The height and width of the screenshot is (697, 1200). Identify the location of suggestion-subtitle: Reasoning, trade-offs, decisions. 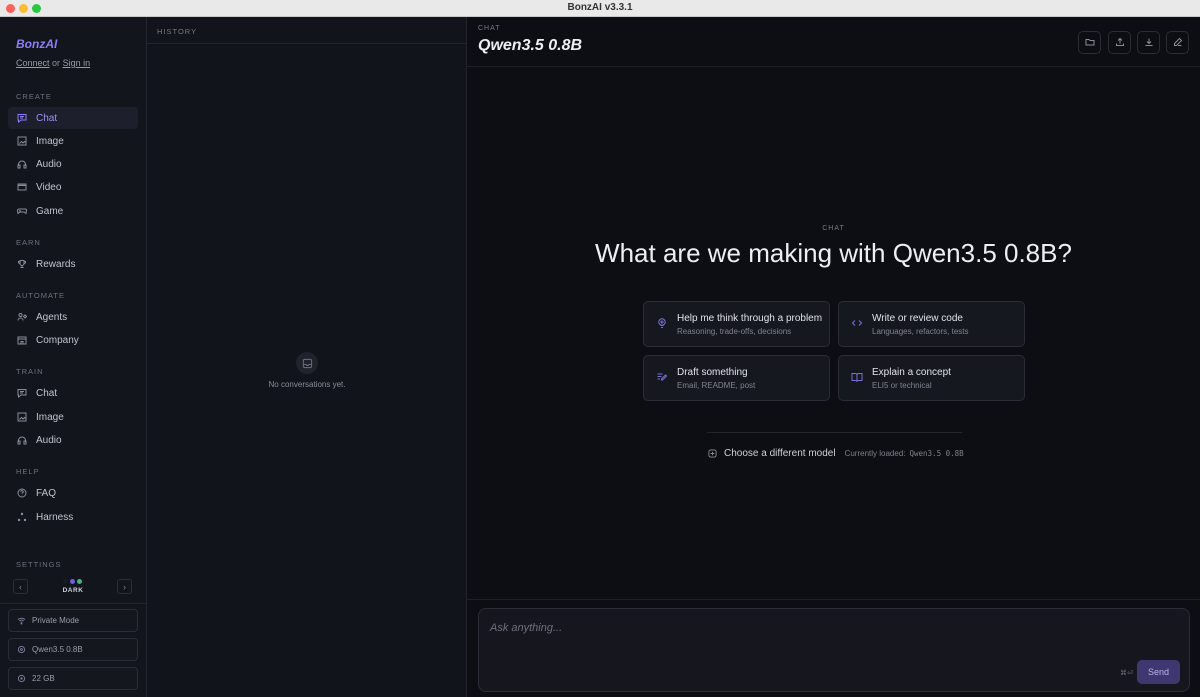
(734, 331).